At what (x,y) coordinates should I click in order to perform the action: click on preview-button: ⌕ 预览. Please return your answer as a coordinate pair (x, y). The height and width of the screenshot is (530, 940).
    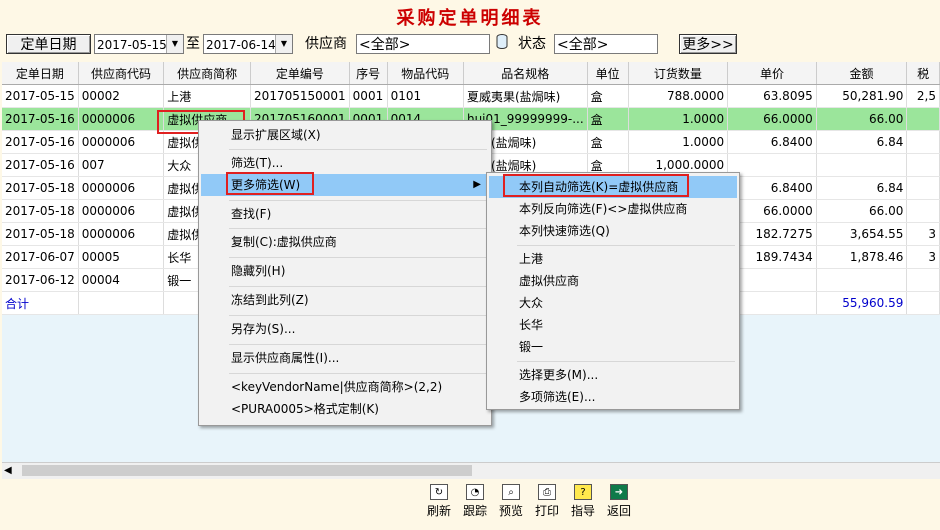
    Looking at the image, I should click on (511, 501).